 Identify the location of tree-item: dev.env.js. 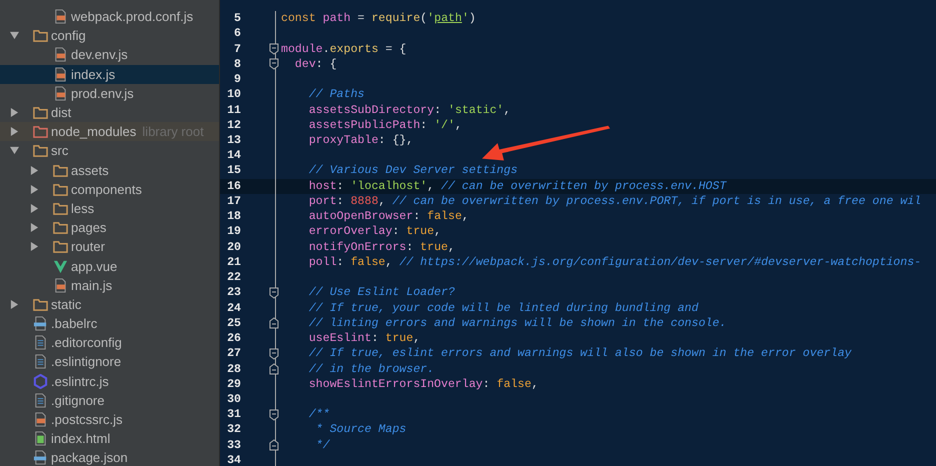
(109, 55).